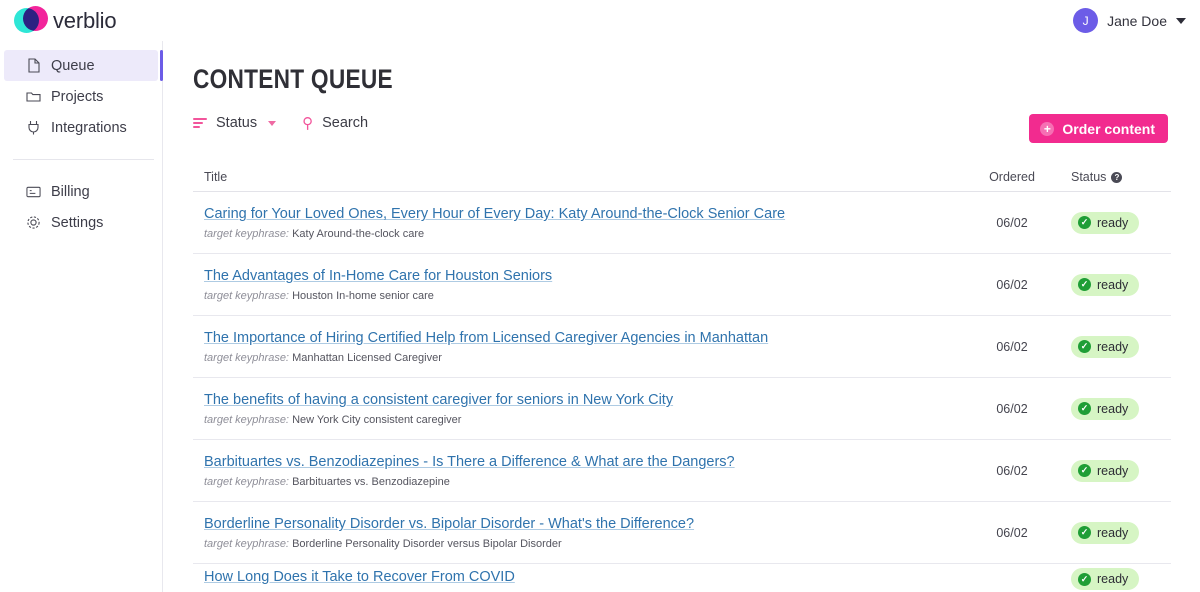 Image resolution: width=1200 pixels, height=592 pixels. What do you see at coordinates (272, 123) in the screenshot?
I see `chevron-down-icon` at bounding box center [272, 123].